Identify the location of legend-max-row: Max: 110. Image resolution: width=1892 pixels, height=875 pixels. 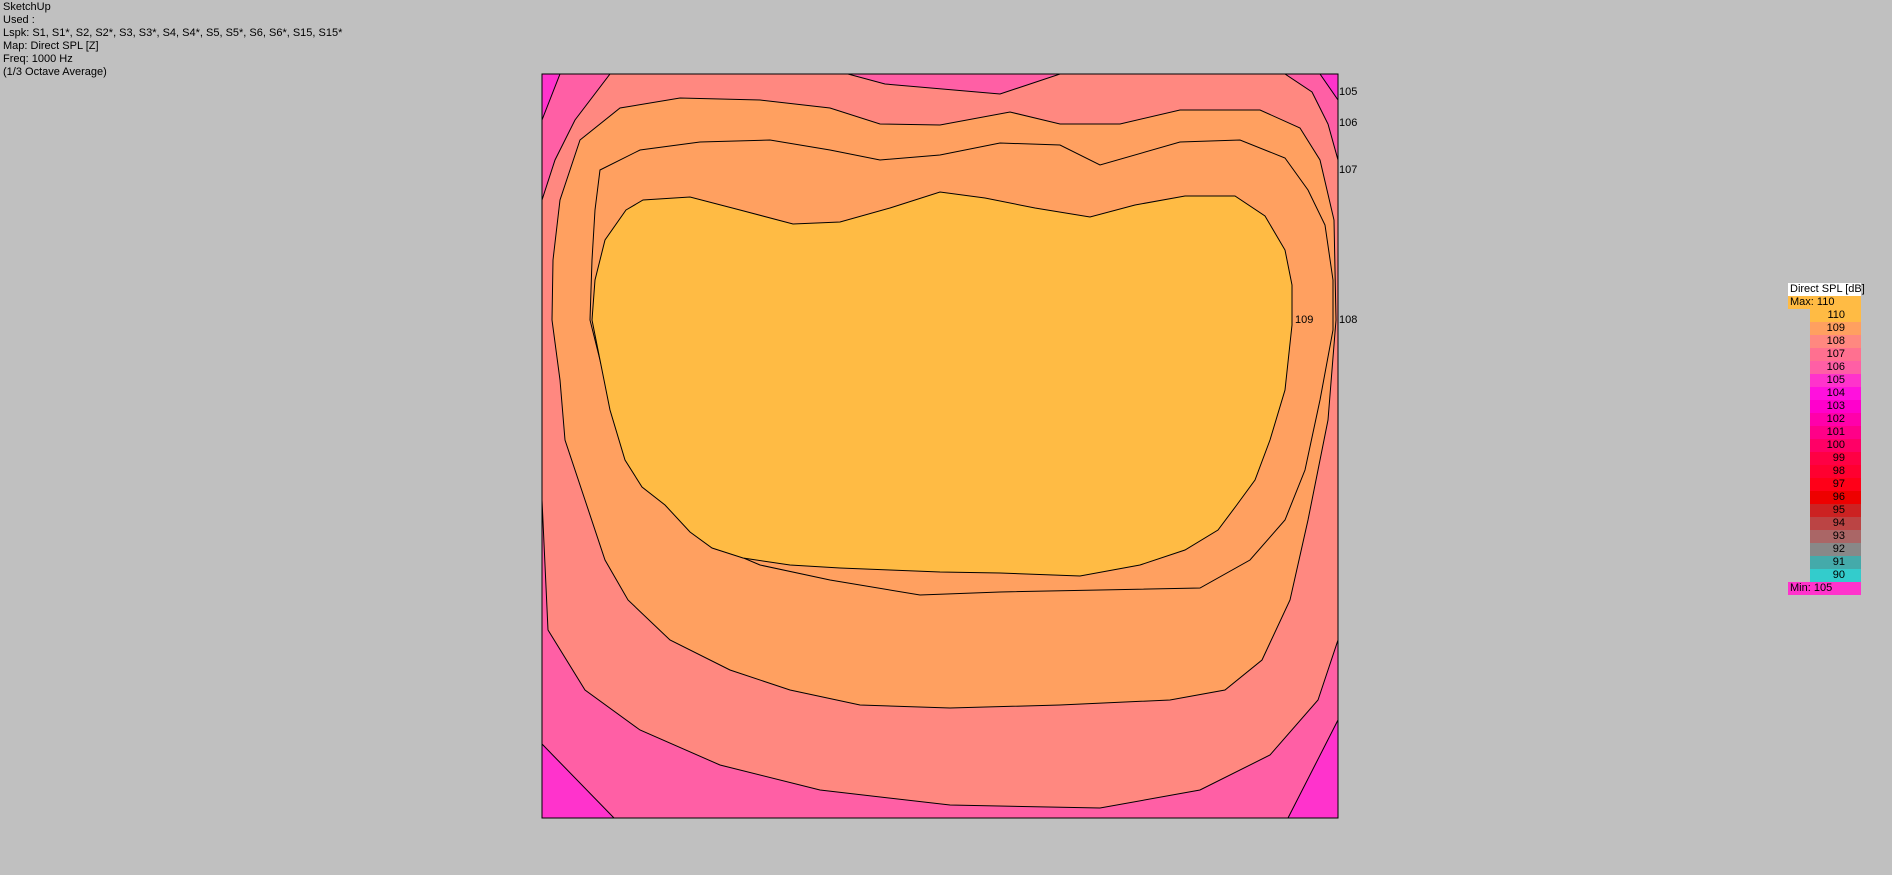
(1824, 302).